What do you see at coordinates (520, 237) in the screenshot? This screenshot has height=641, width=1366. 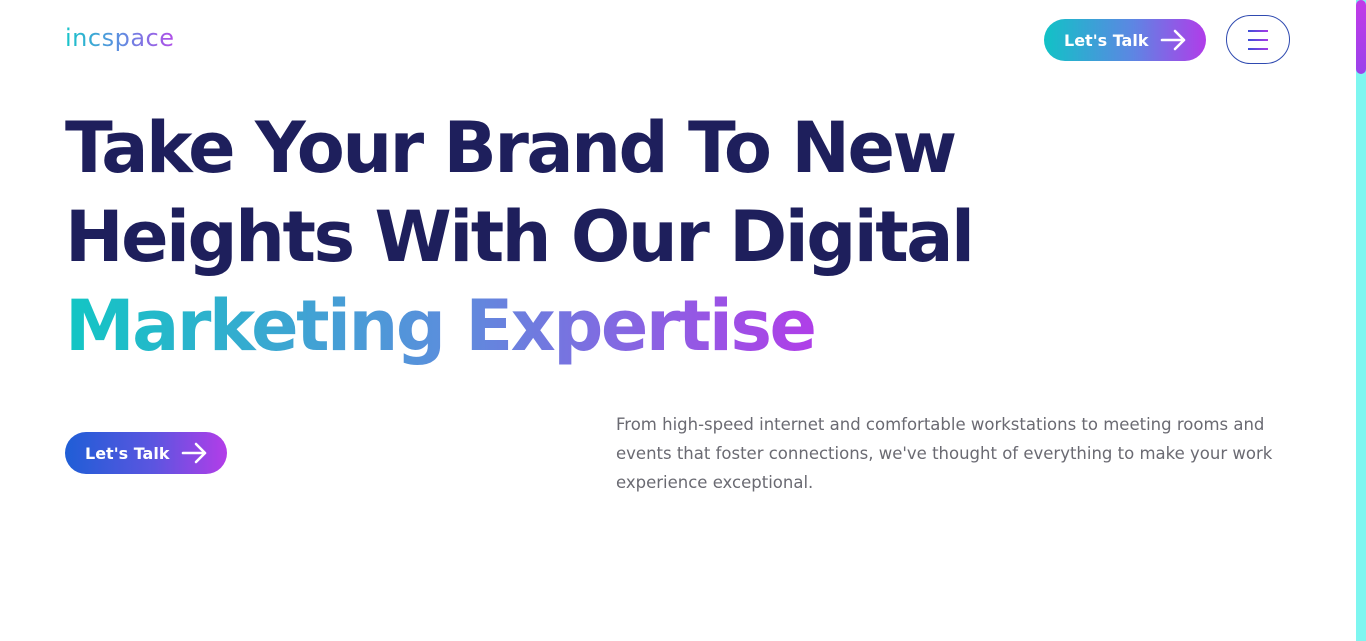 I see `headline-line-2: Heights With Our Digital` at bounding box center [520, 237].